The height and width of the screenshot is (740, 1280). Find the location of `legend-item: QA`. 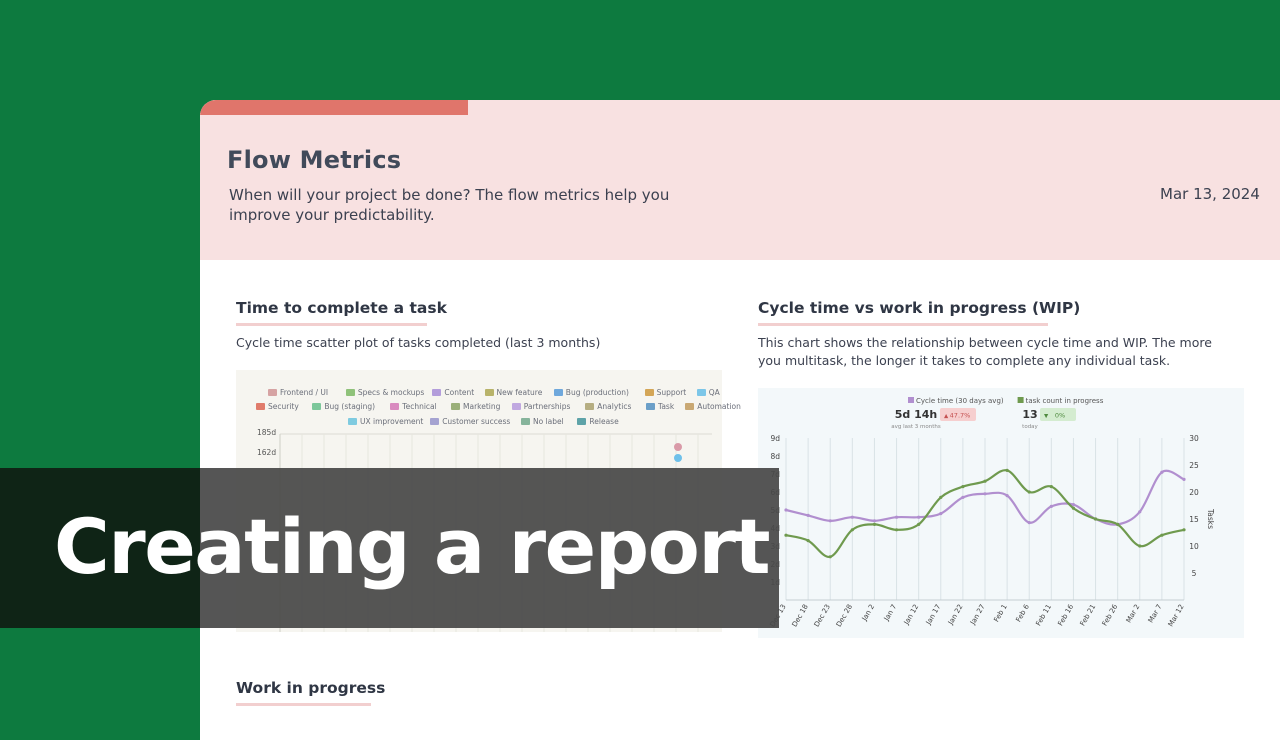

legend-item: QA is located at coordinates (708, 392).